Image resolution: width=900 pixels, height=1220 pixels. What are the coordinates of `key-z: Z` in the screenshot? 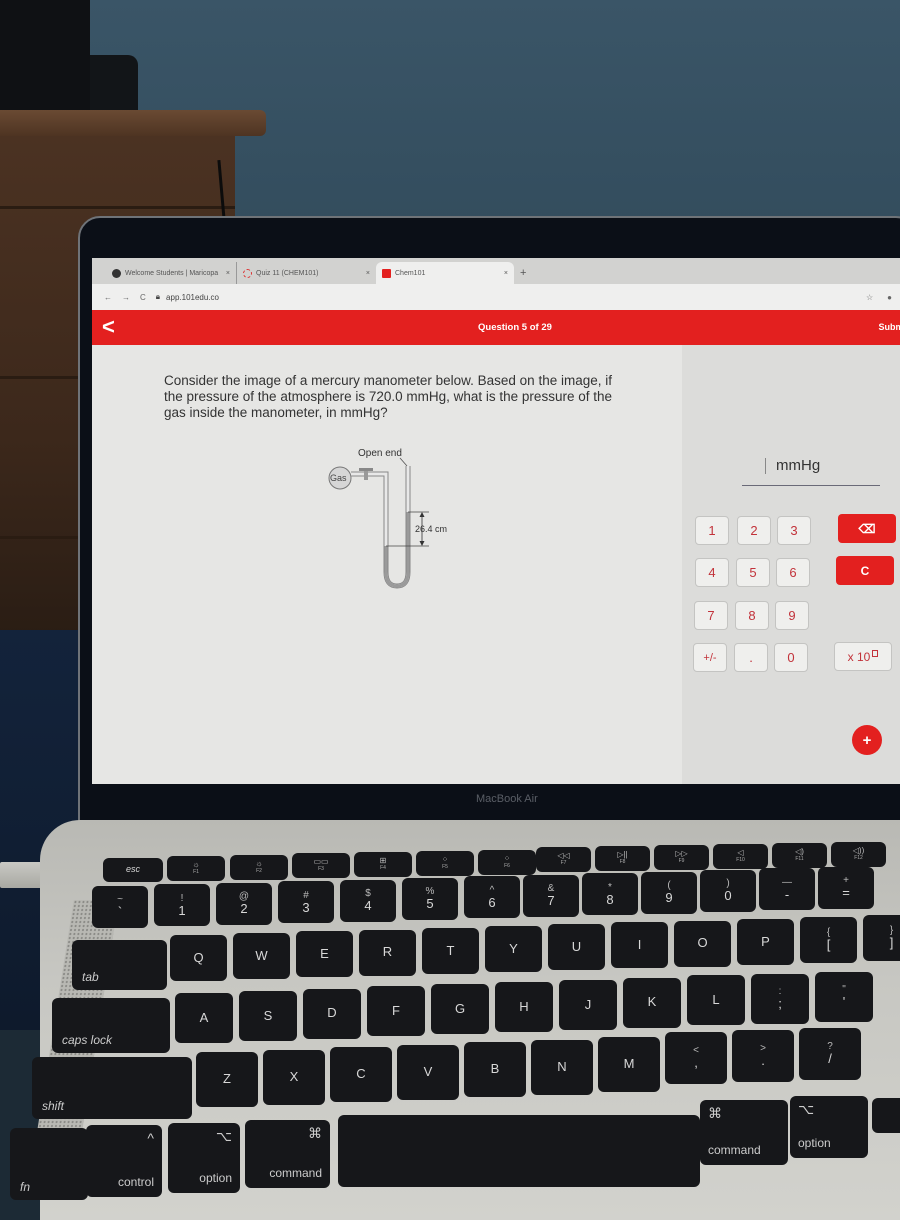 It's located at (227, 1079).